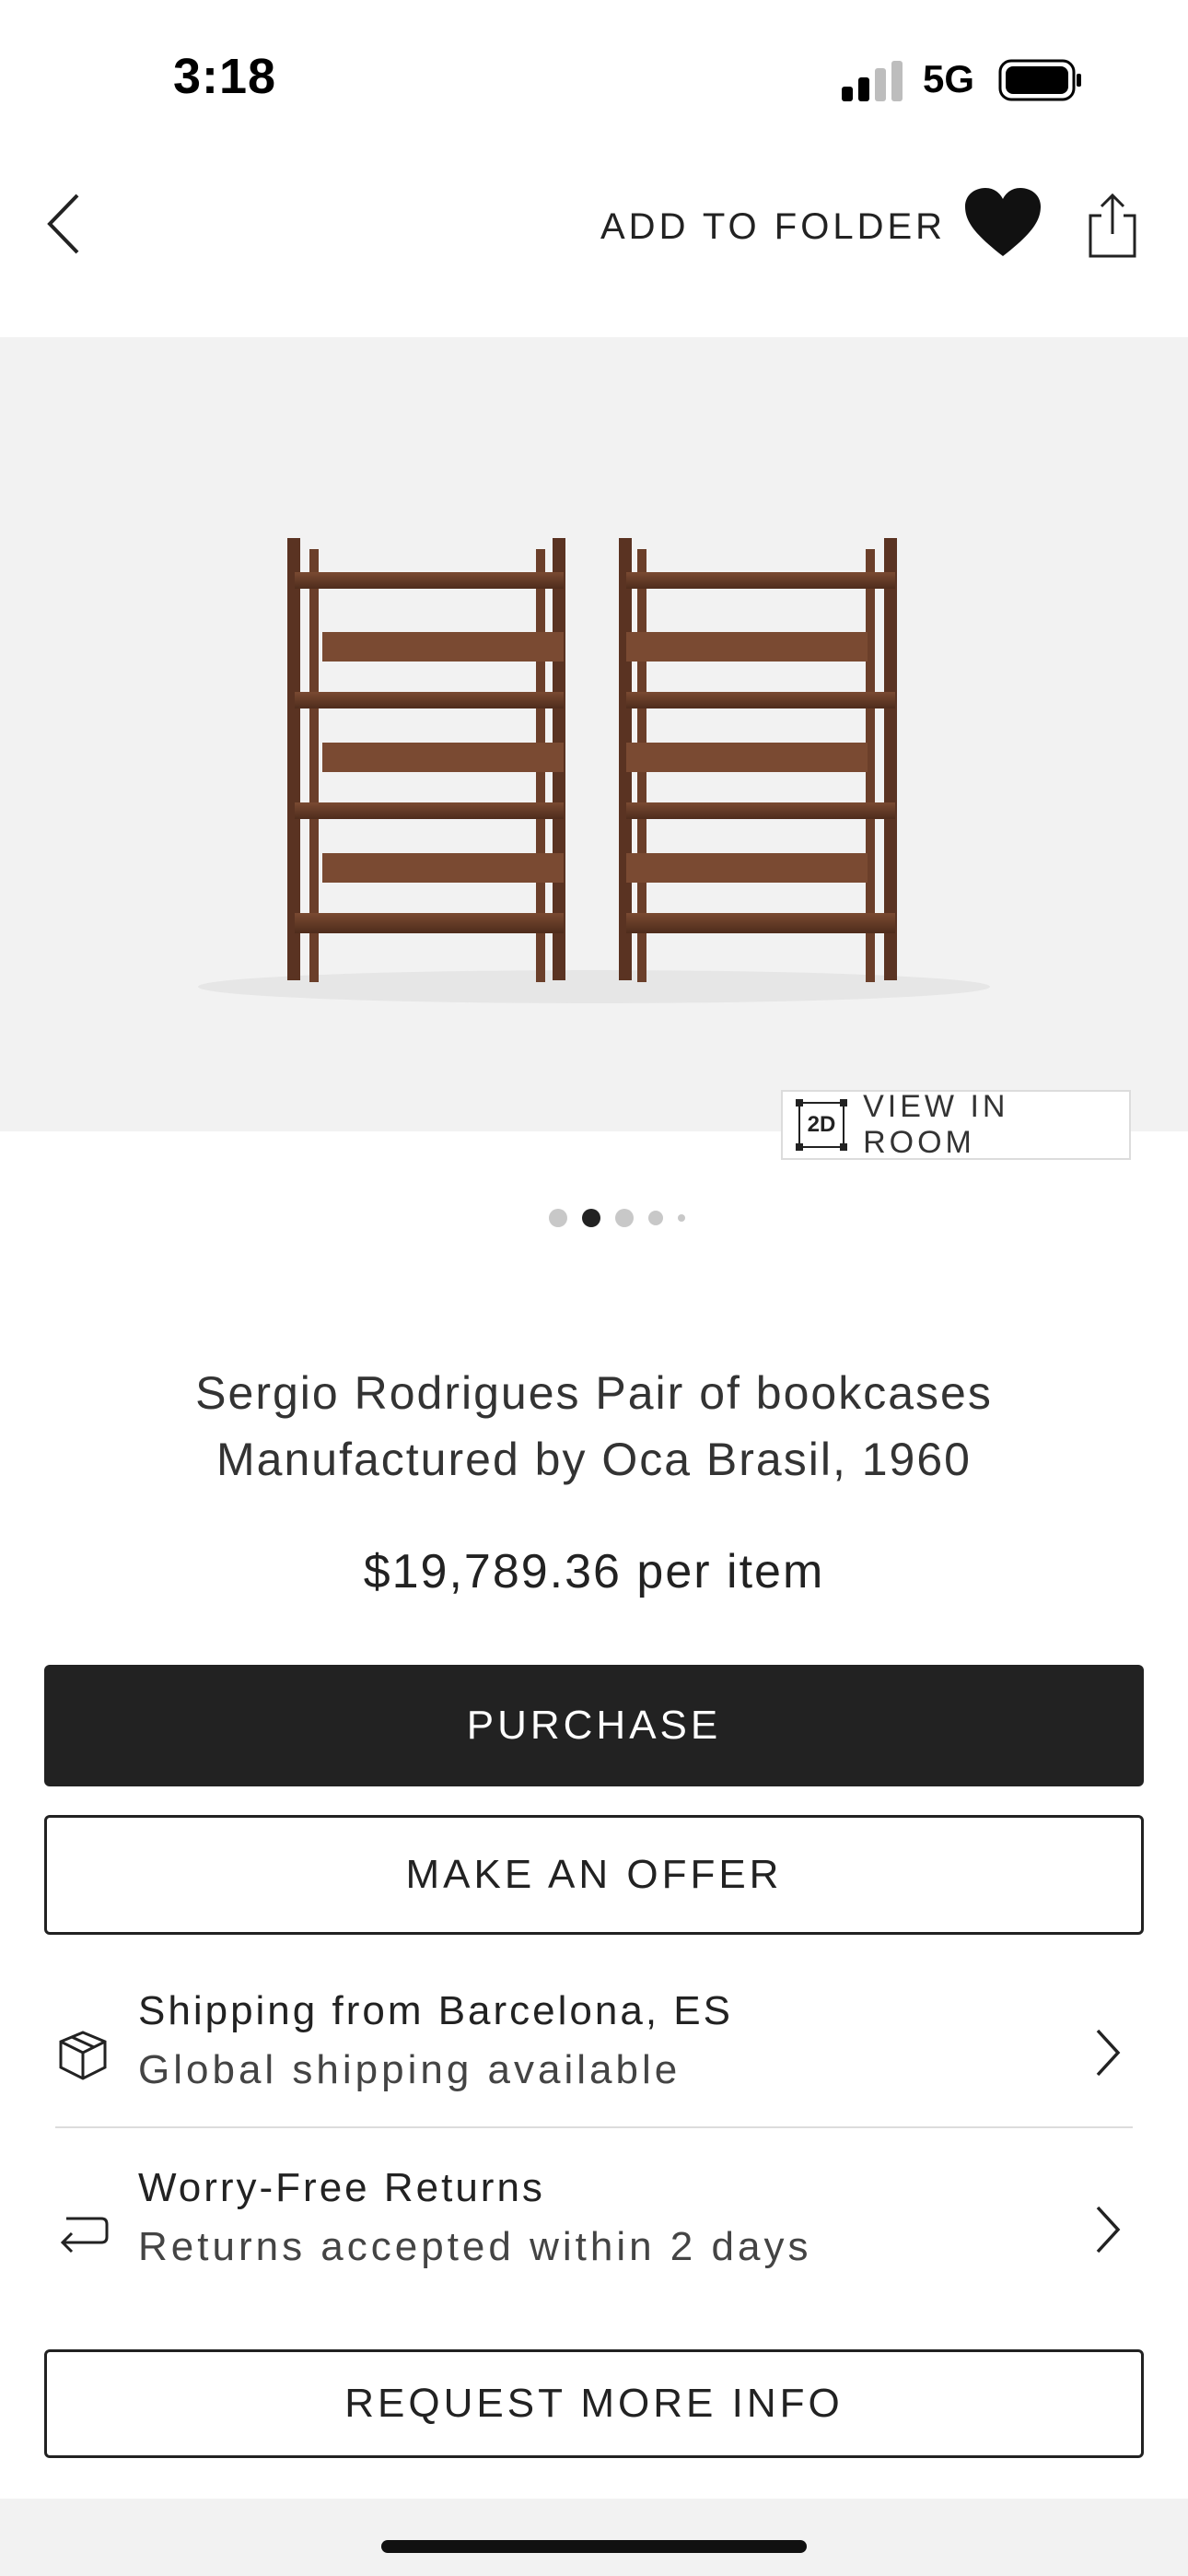  Describe the element at coordinates (1003, 224) in the screenshot. I see `heart-icon` at that location.